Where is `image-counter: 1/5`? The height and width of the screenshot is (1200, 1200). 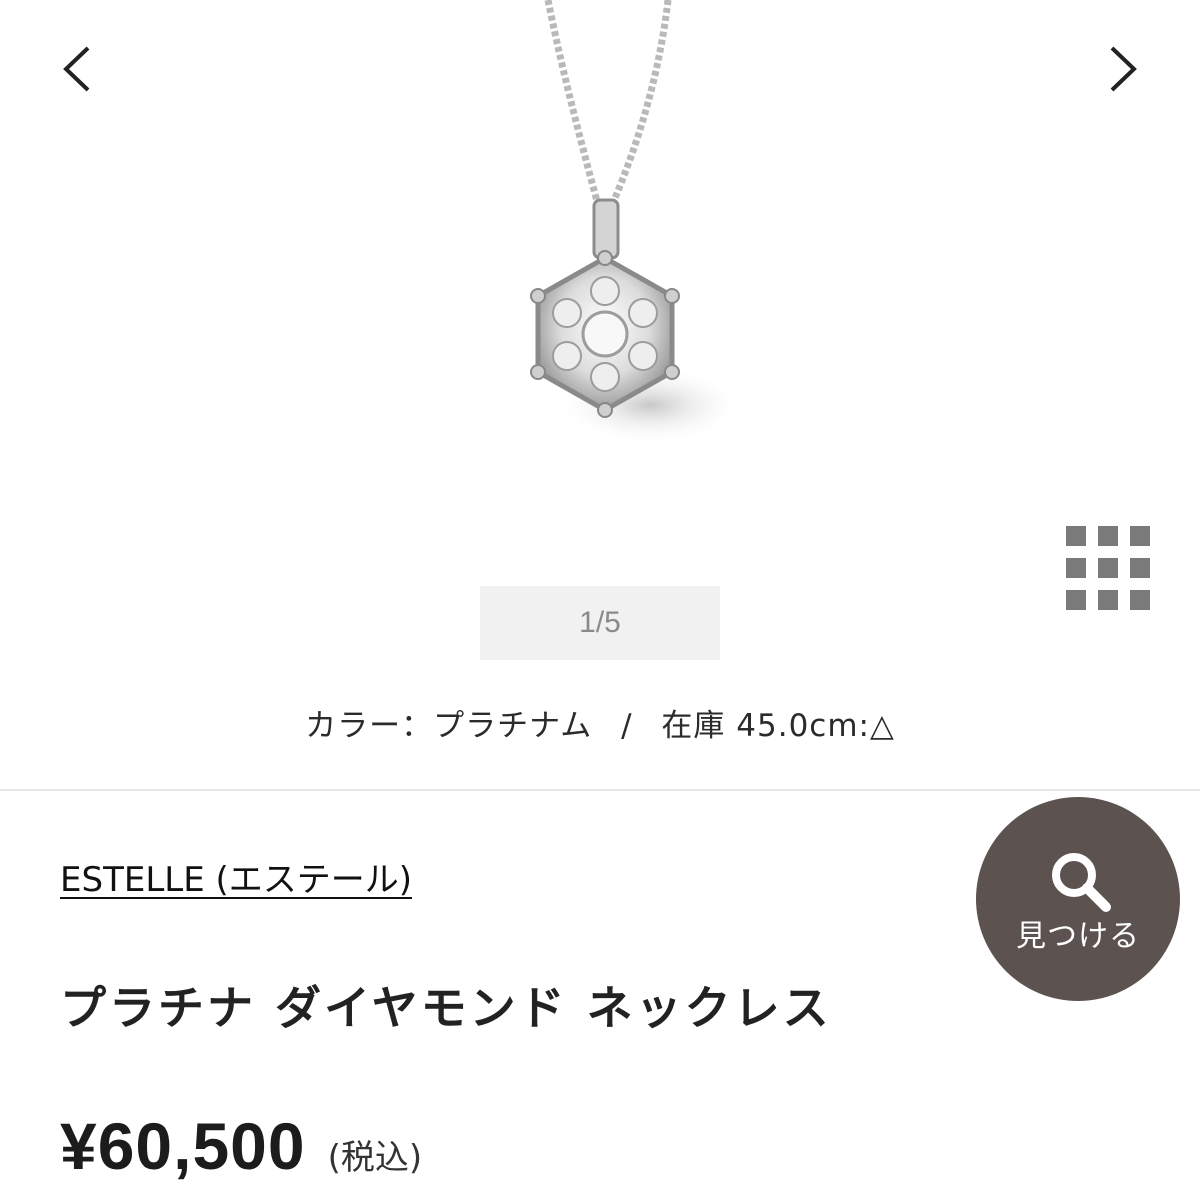
image-counter: 1/5 is located at coordinates (600, 623).